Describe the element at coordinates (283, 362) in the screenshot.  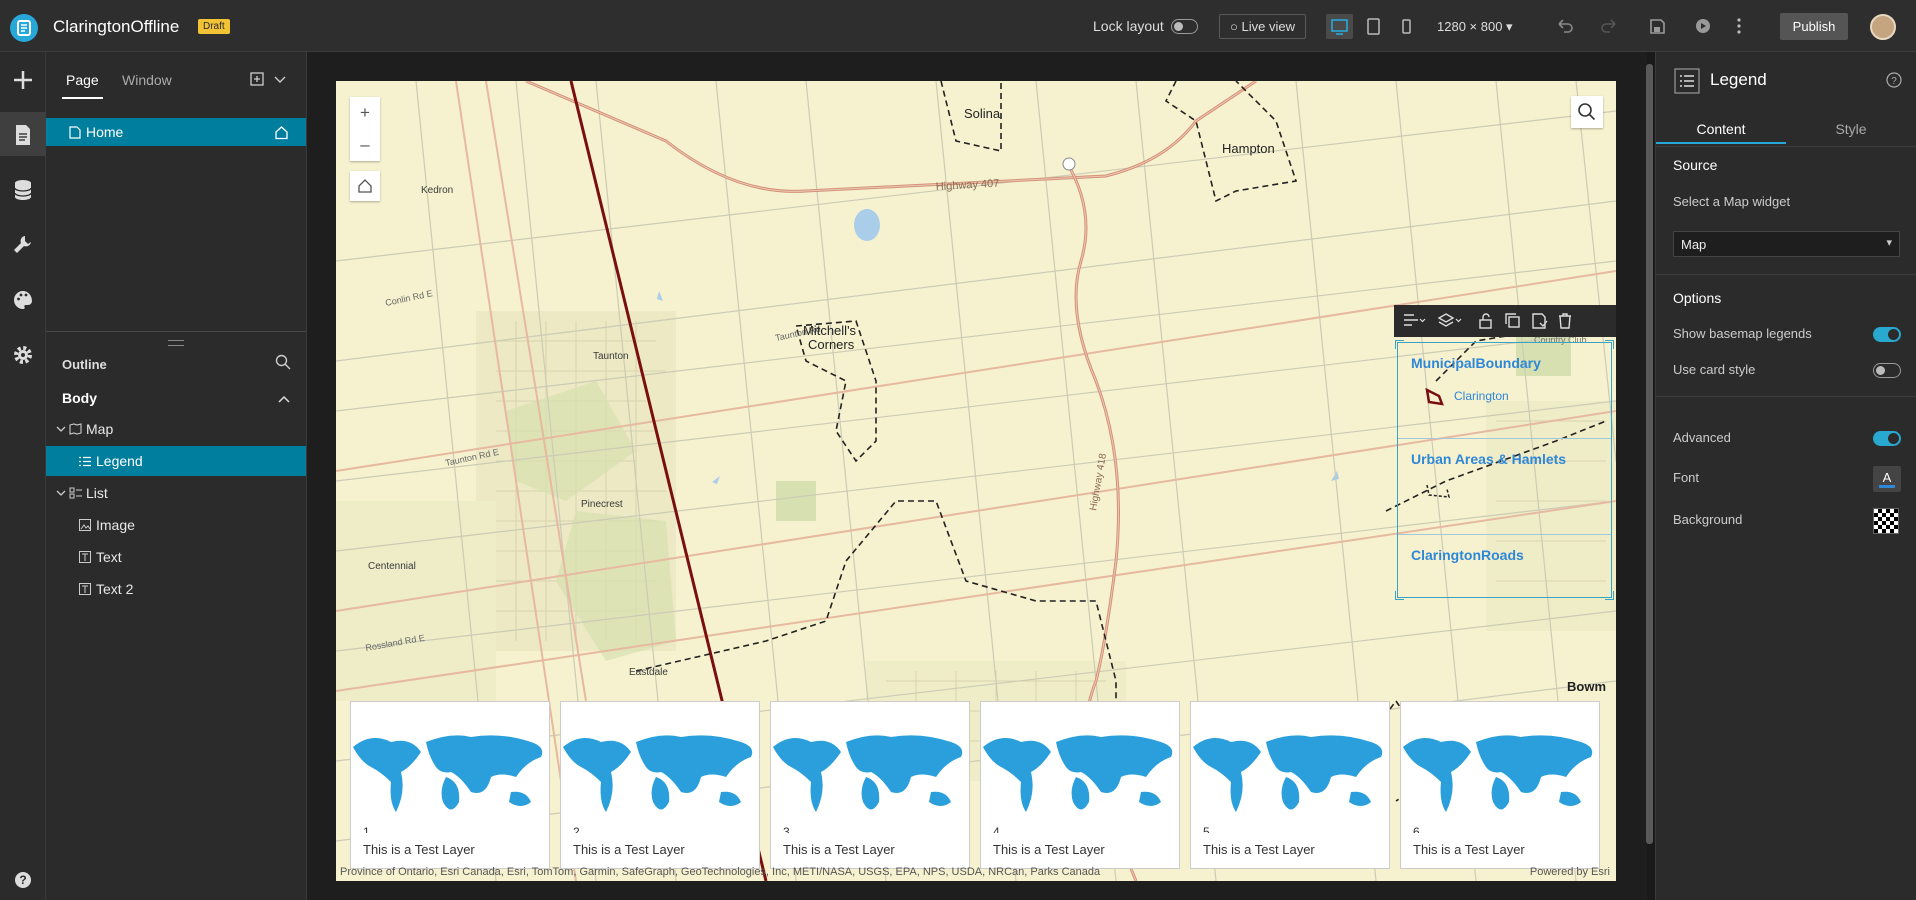
I see `search-icon` at that location.